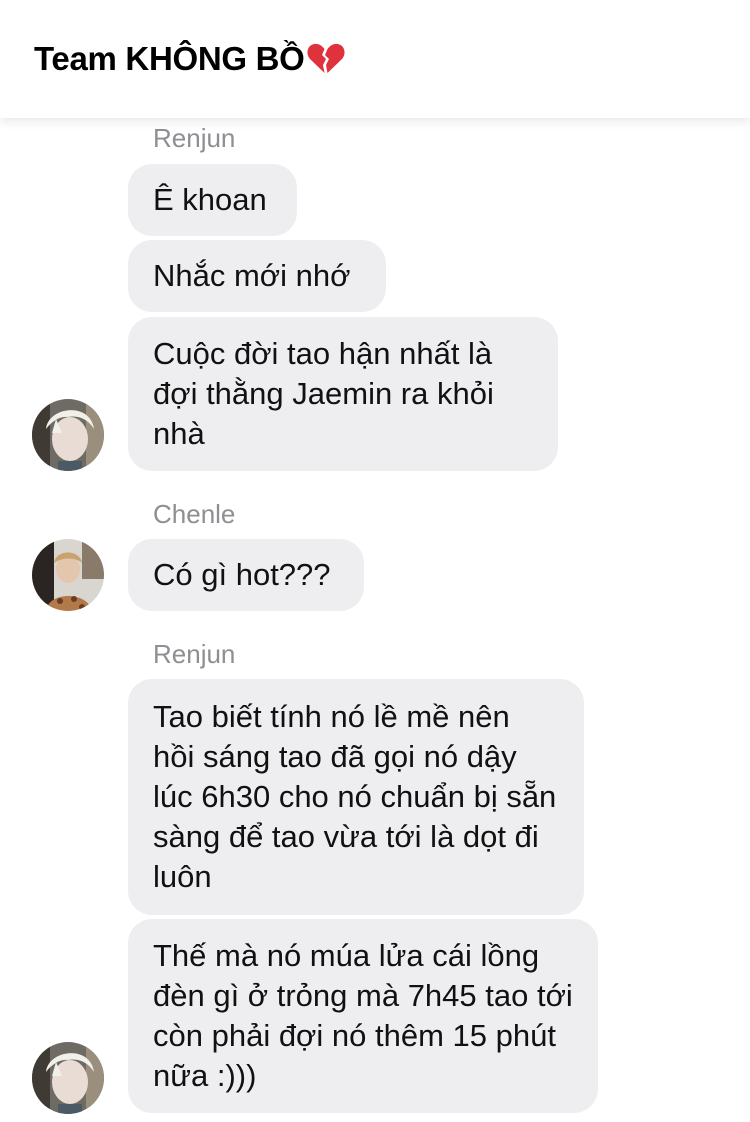 The width and height of the screenshot is (750, 1122). What do you see at coordinates (194, 514) in the screenshot?
I see `sender-name: Chenle` at bounding box center [194, 514].